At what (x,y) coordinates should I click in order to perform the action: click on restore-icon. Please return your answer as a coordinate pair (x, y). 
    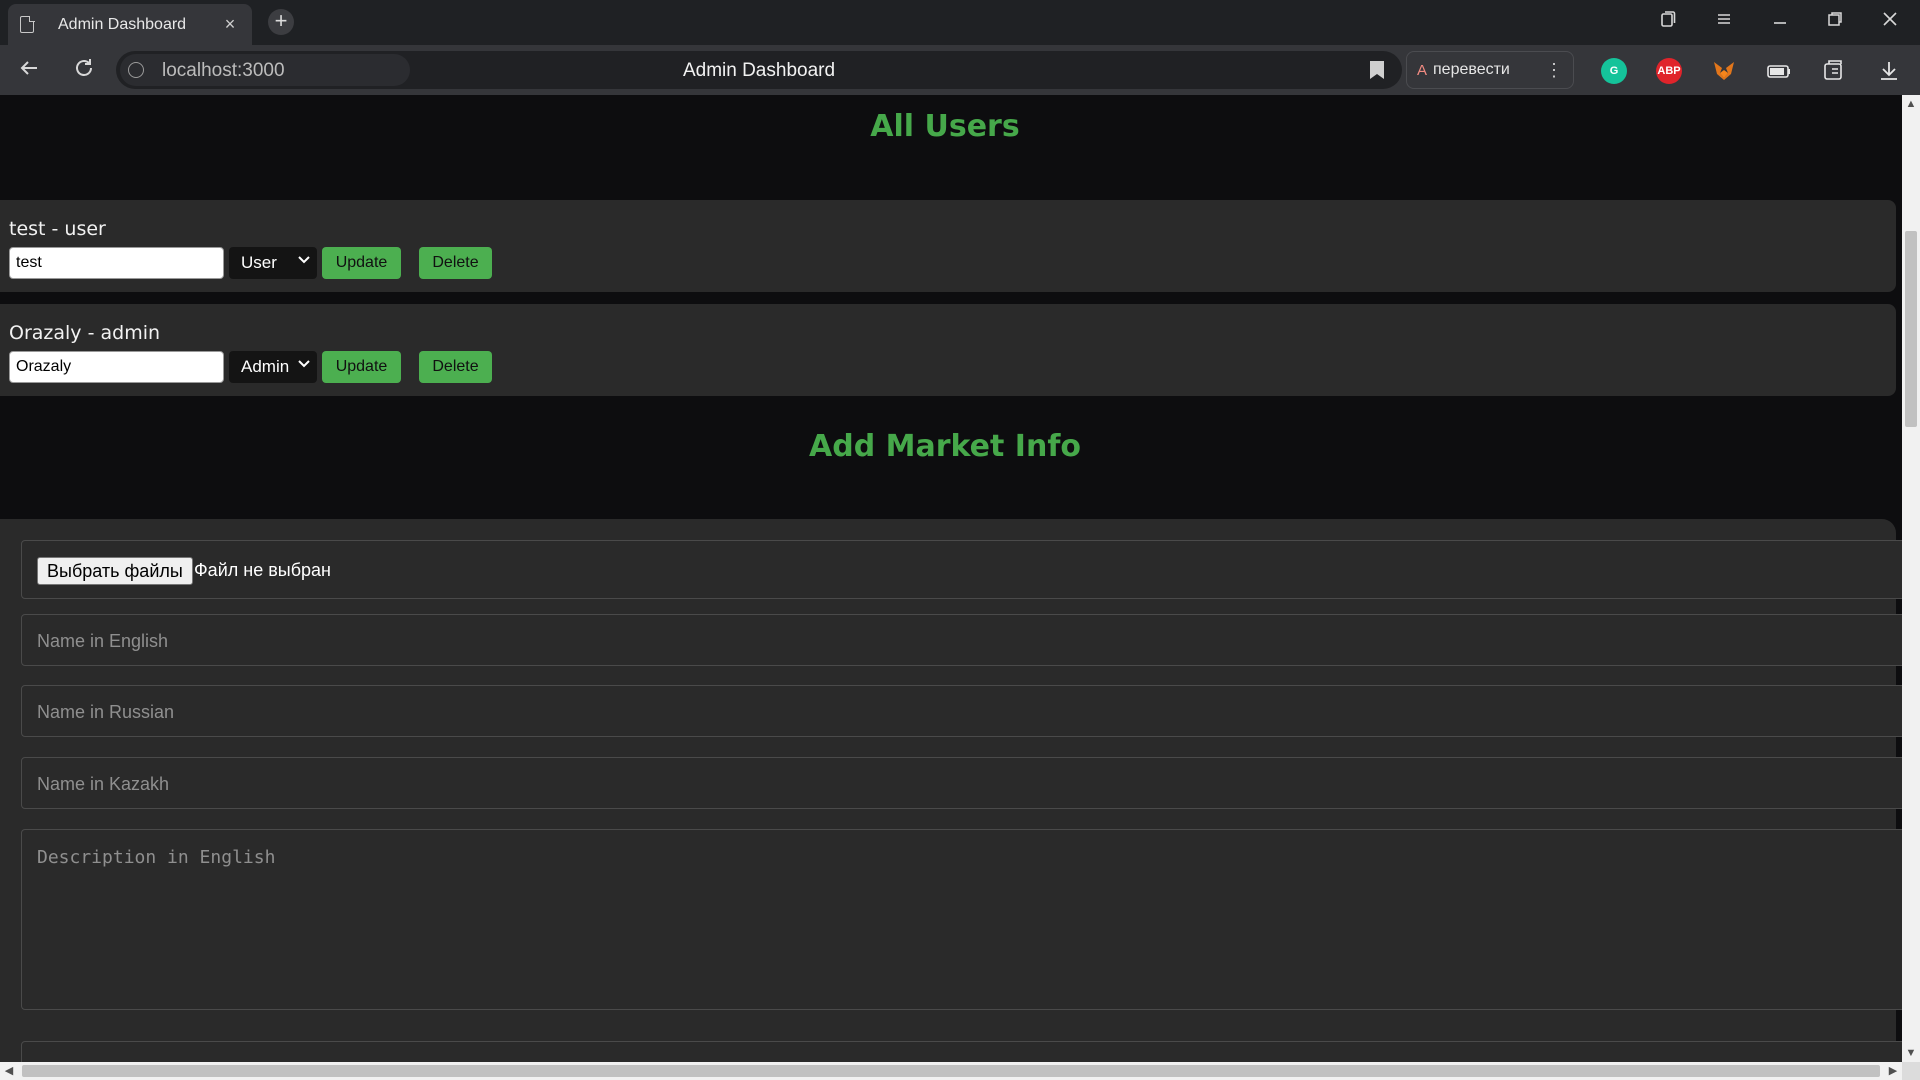
    Looking at the image, I should click on (1835, 21).